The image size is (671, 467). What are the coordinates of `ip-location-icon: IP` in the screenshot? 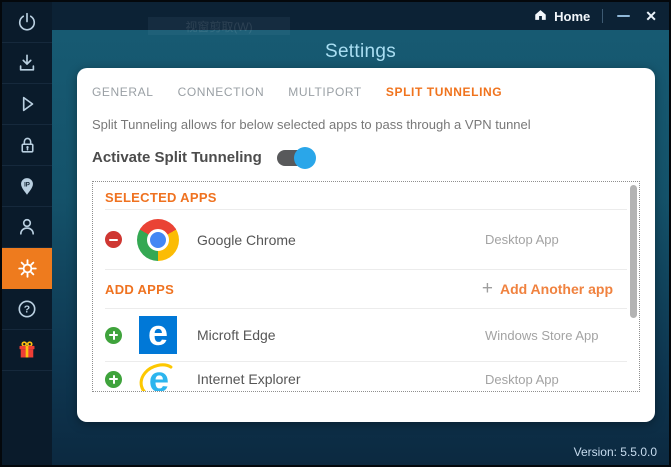 It's located at (27, 186).